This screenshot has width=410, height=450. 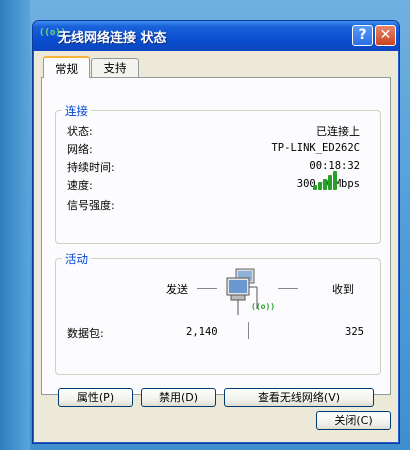 I want to click on received-label: 收到, so click(x=343, y=289).